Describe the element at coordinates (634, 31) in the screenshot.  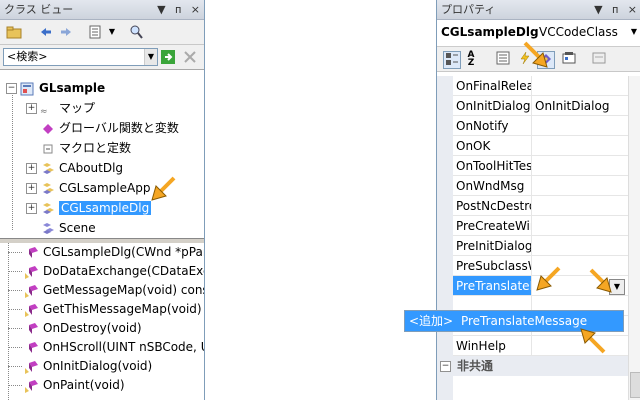
I see `object-dropdown-icon: ▼` at that location.